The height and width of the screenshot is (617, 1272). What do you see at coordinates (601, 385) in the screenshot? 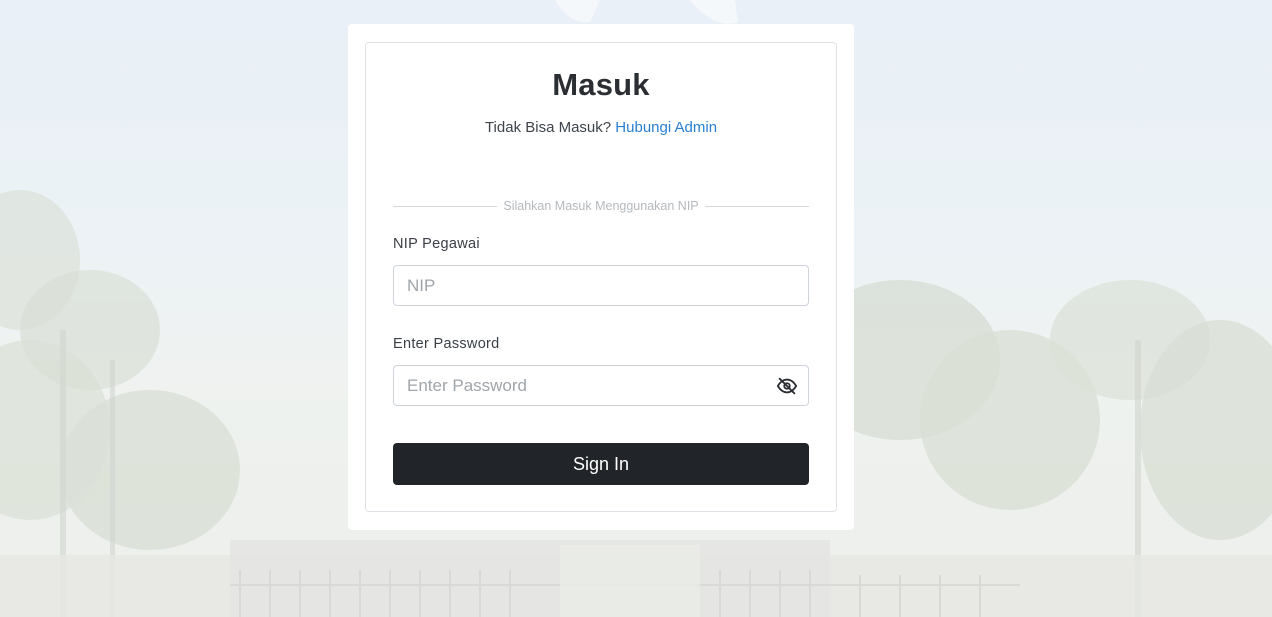
I see `password-input` at bounding box center [601, 385].